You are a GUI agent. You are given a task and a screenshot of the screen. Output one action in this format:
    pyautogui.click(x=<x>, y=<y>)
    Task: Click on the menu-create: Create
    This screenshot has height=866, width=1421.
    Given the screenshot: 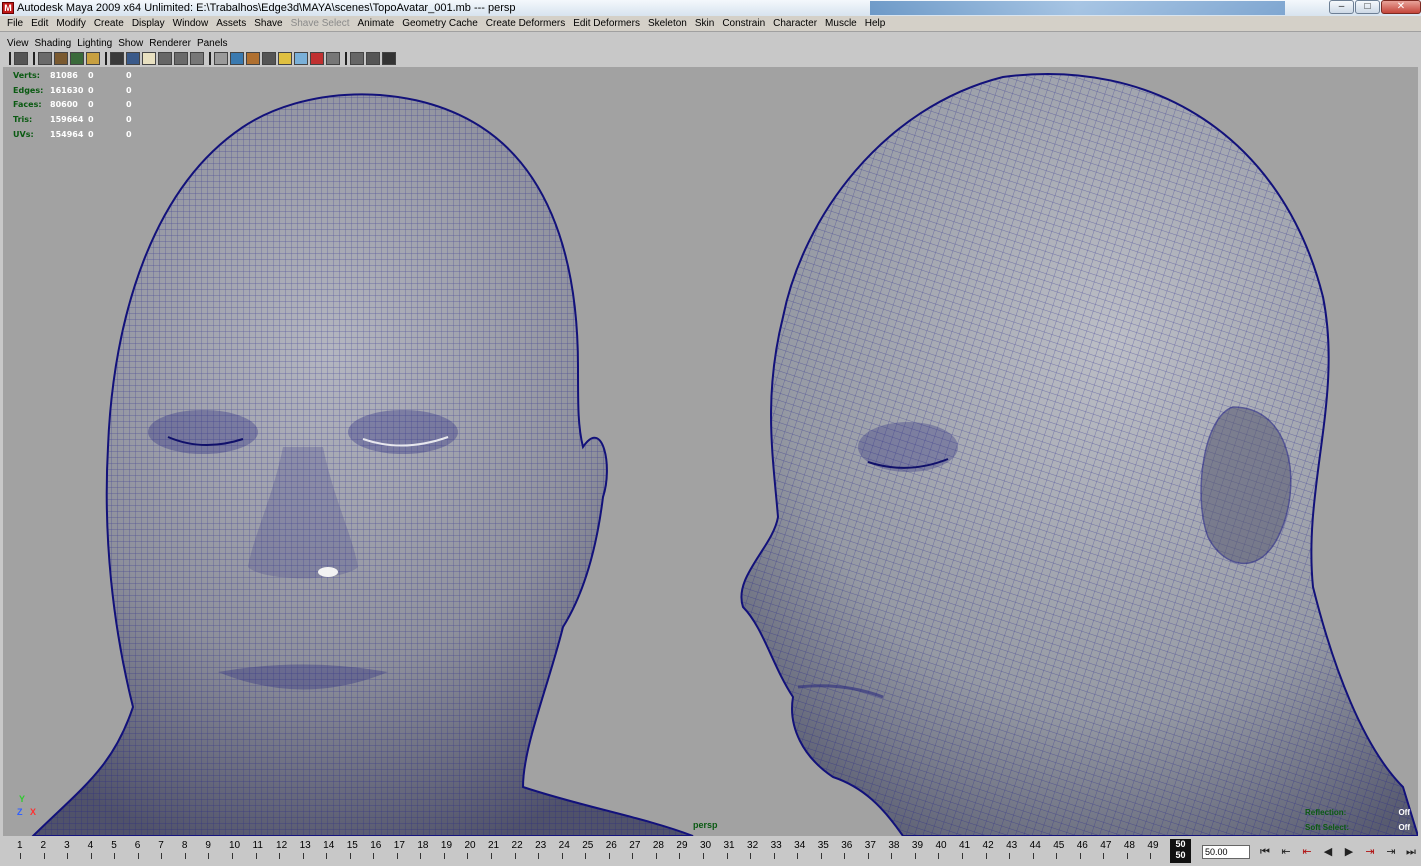 What is the action you would take?
    pyautogui.click(x=109, y=23)
    